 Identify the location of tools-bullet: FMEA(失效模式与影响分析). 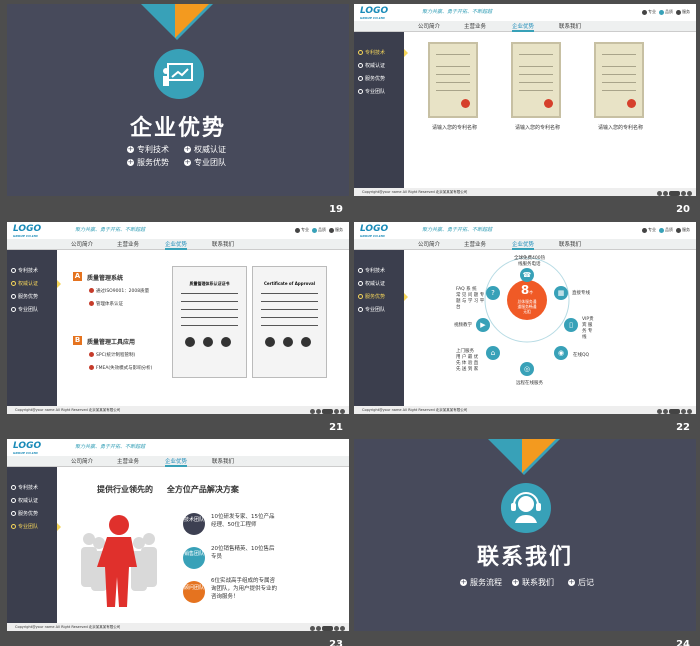
(120, 368).